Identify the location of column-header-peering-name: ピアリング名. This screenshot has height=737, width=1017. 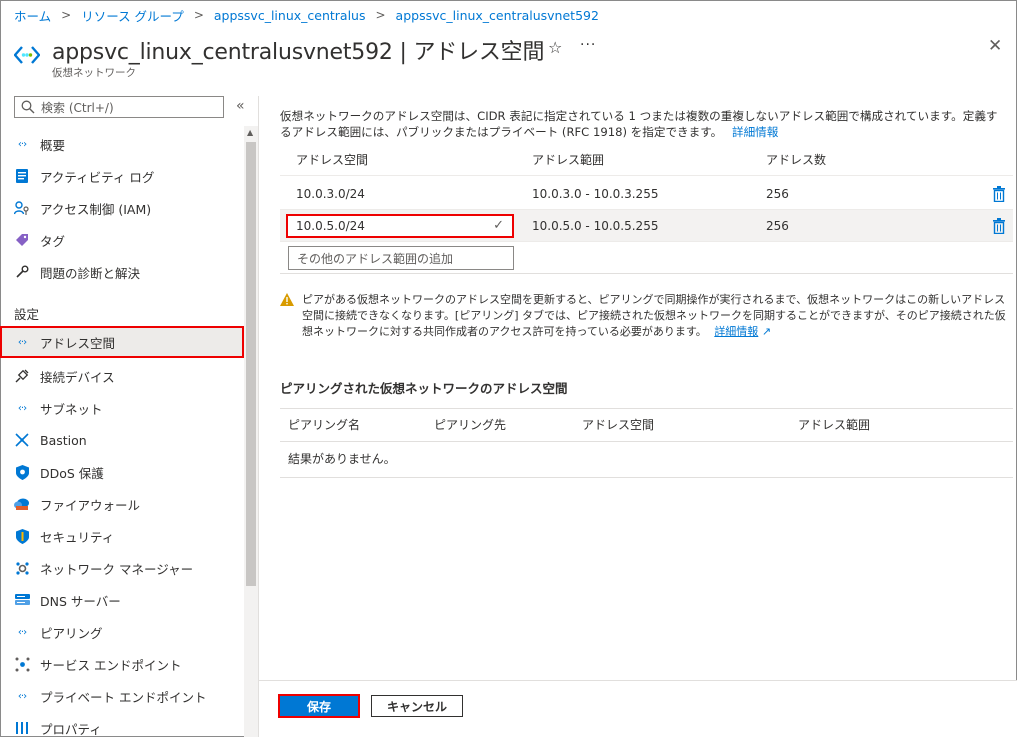
(324, 425).